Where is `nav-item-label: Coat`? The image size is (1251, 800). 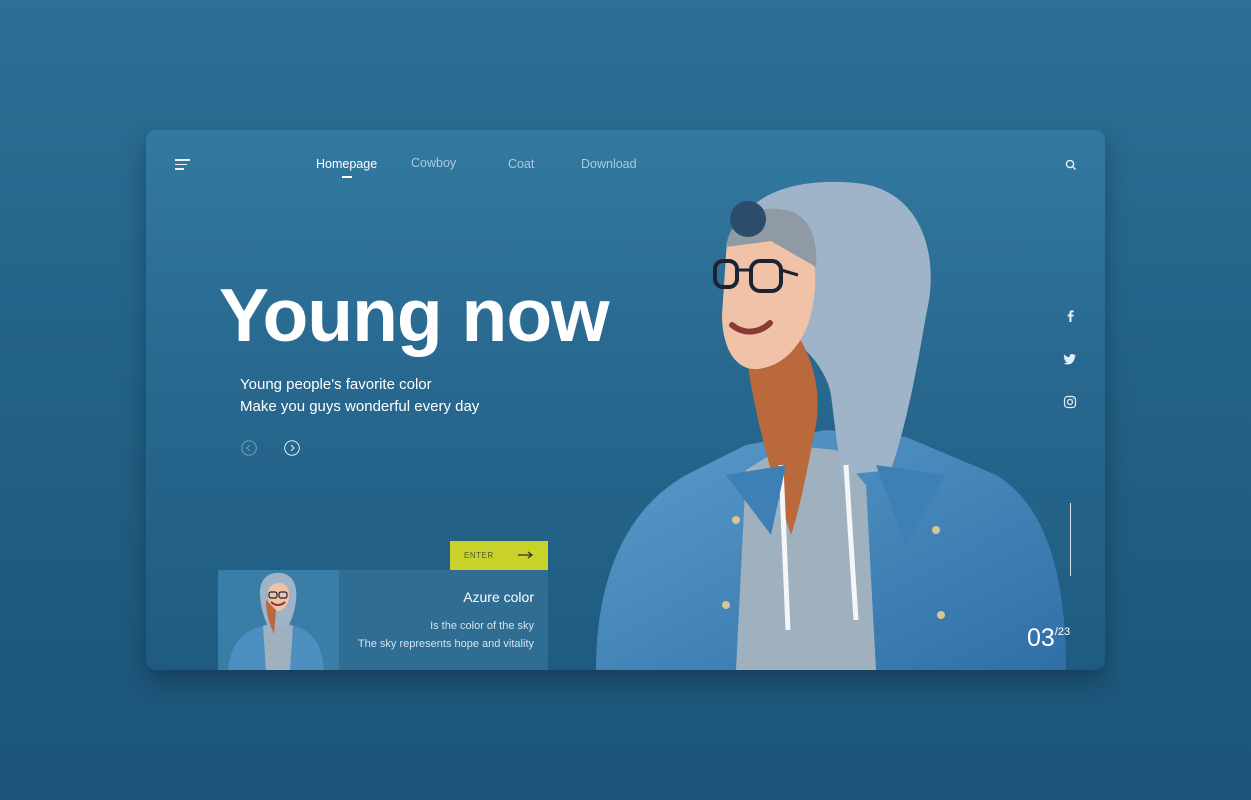 nav-item-label: Coat is located at coordinates (521, 164).